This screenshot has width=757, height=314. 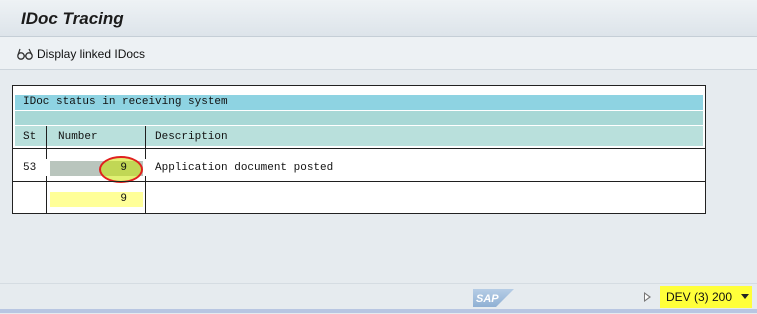 What do you see at coordinates (91, 54) in the screenshot?
I see `display-linked-idocs-label: Display linked IDocs` at bounding box center [91, 54].